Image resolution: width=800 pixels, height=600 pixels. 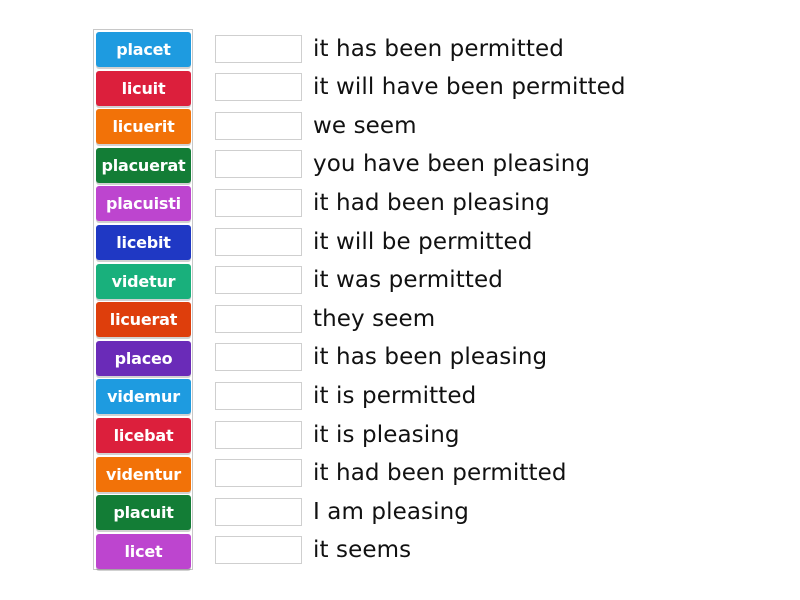 What do you see at coordinates (362, 550) in the screenshot?
I see `match-phrase: it seems` at bounding box center [362, 550].